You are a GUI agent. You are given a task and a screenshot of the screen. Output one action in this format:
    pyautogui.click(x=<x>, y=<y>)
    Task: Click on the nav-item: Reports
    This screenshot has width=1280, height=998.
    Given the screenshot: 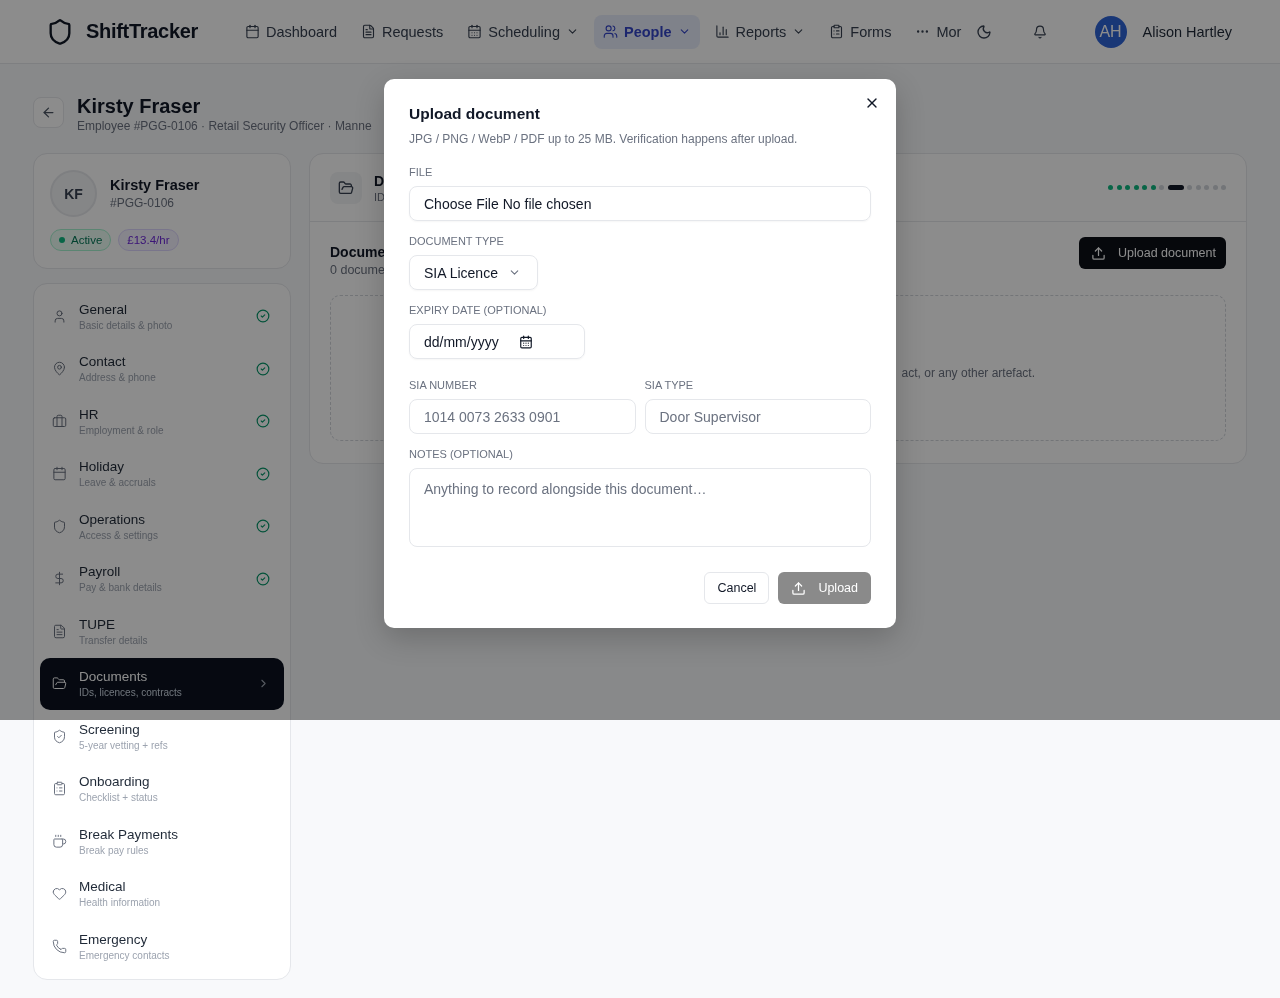 What is the action you would take?
    pyautogui.click(x=760, y=31)
    